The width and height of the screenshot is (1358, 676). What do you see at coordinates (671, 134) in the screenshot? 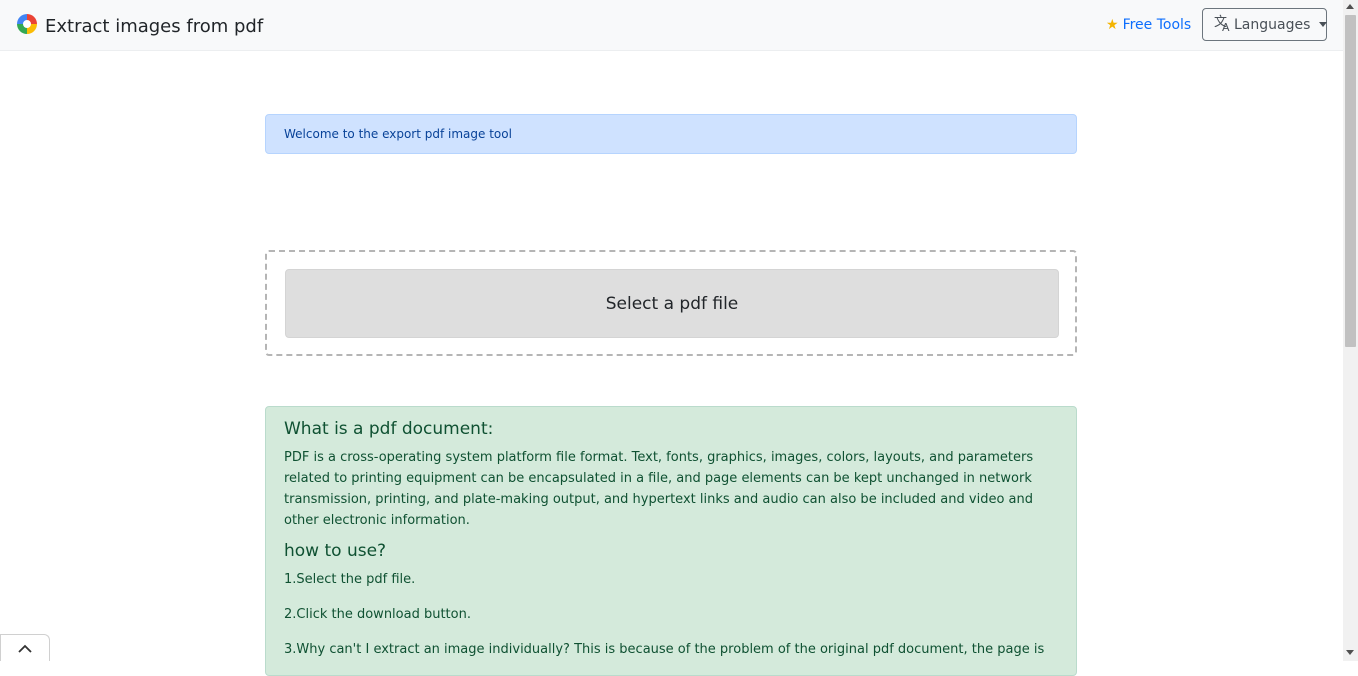
I see `welcome-alert: Welcome to the export pdf image tool` at bounding box center [671, 134].